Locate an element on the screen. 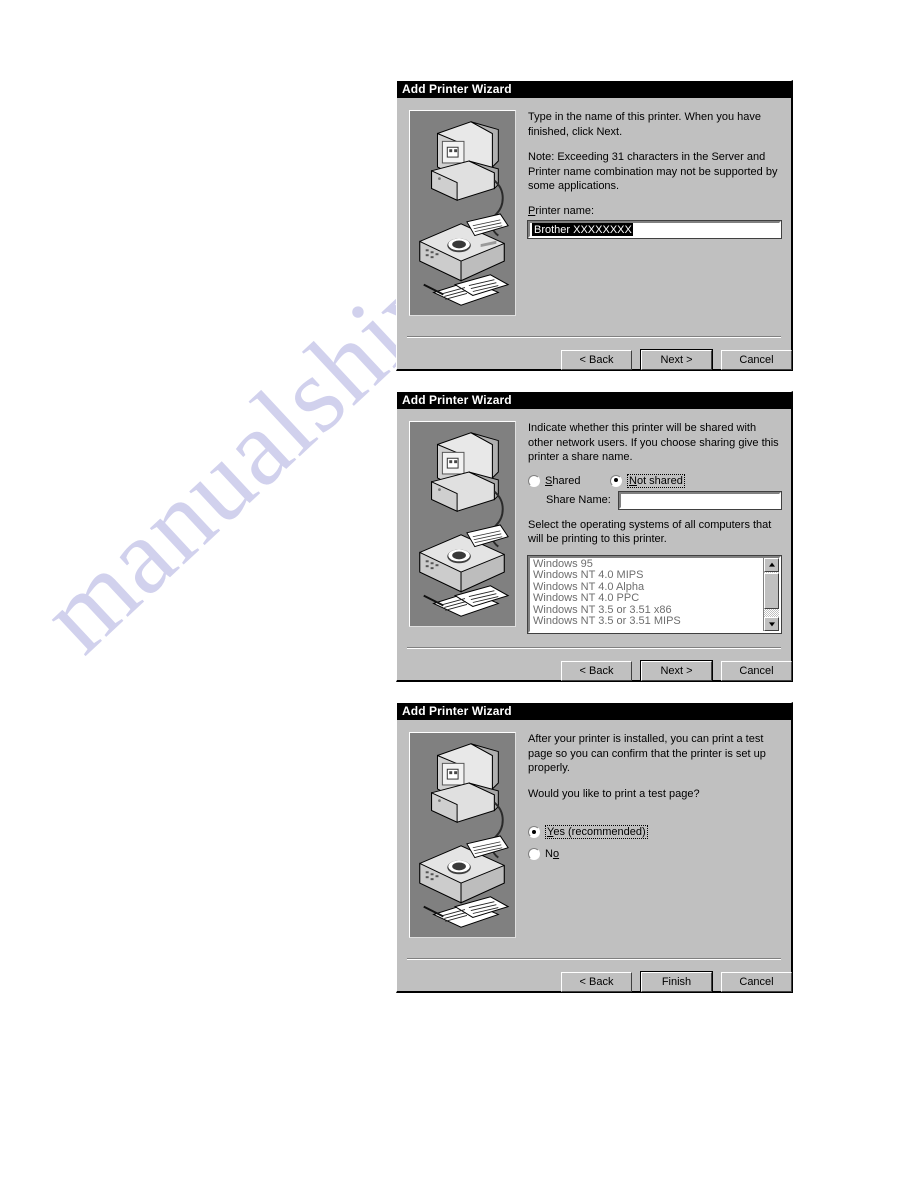 This screenshot has width=918, height=1188. scrollbar-thumb is located at coordinates (771, 590).